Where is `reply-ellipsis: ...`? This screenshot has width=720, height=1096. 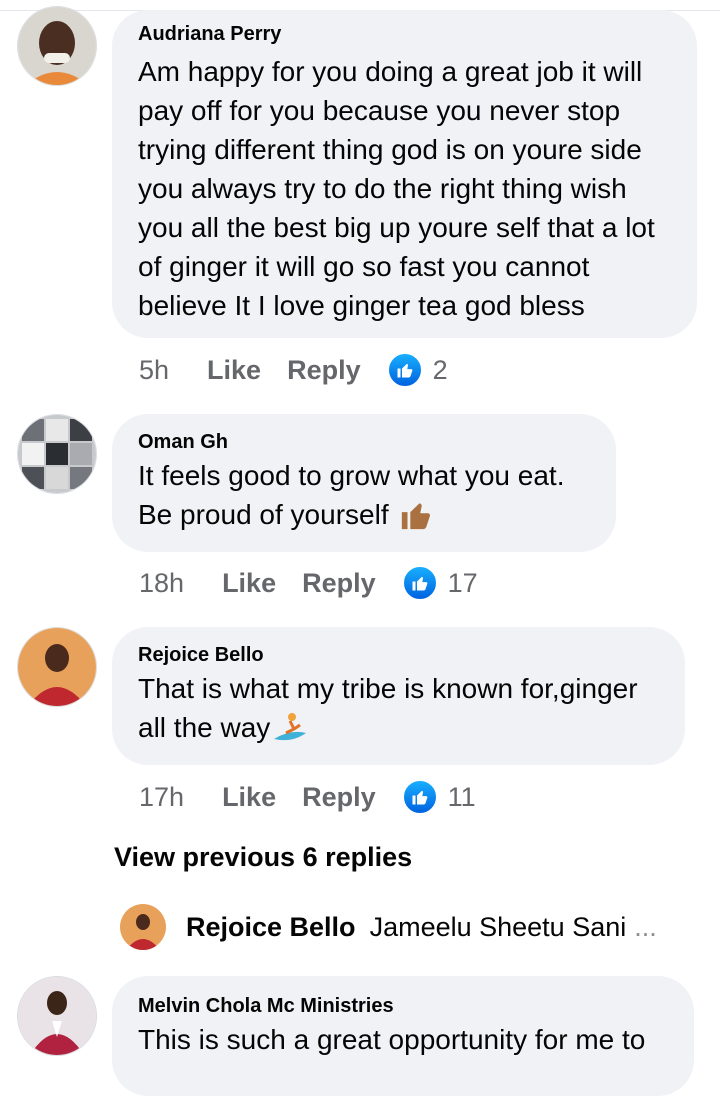
reply-ellipsis: ... is located at coordinates (645, 926).